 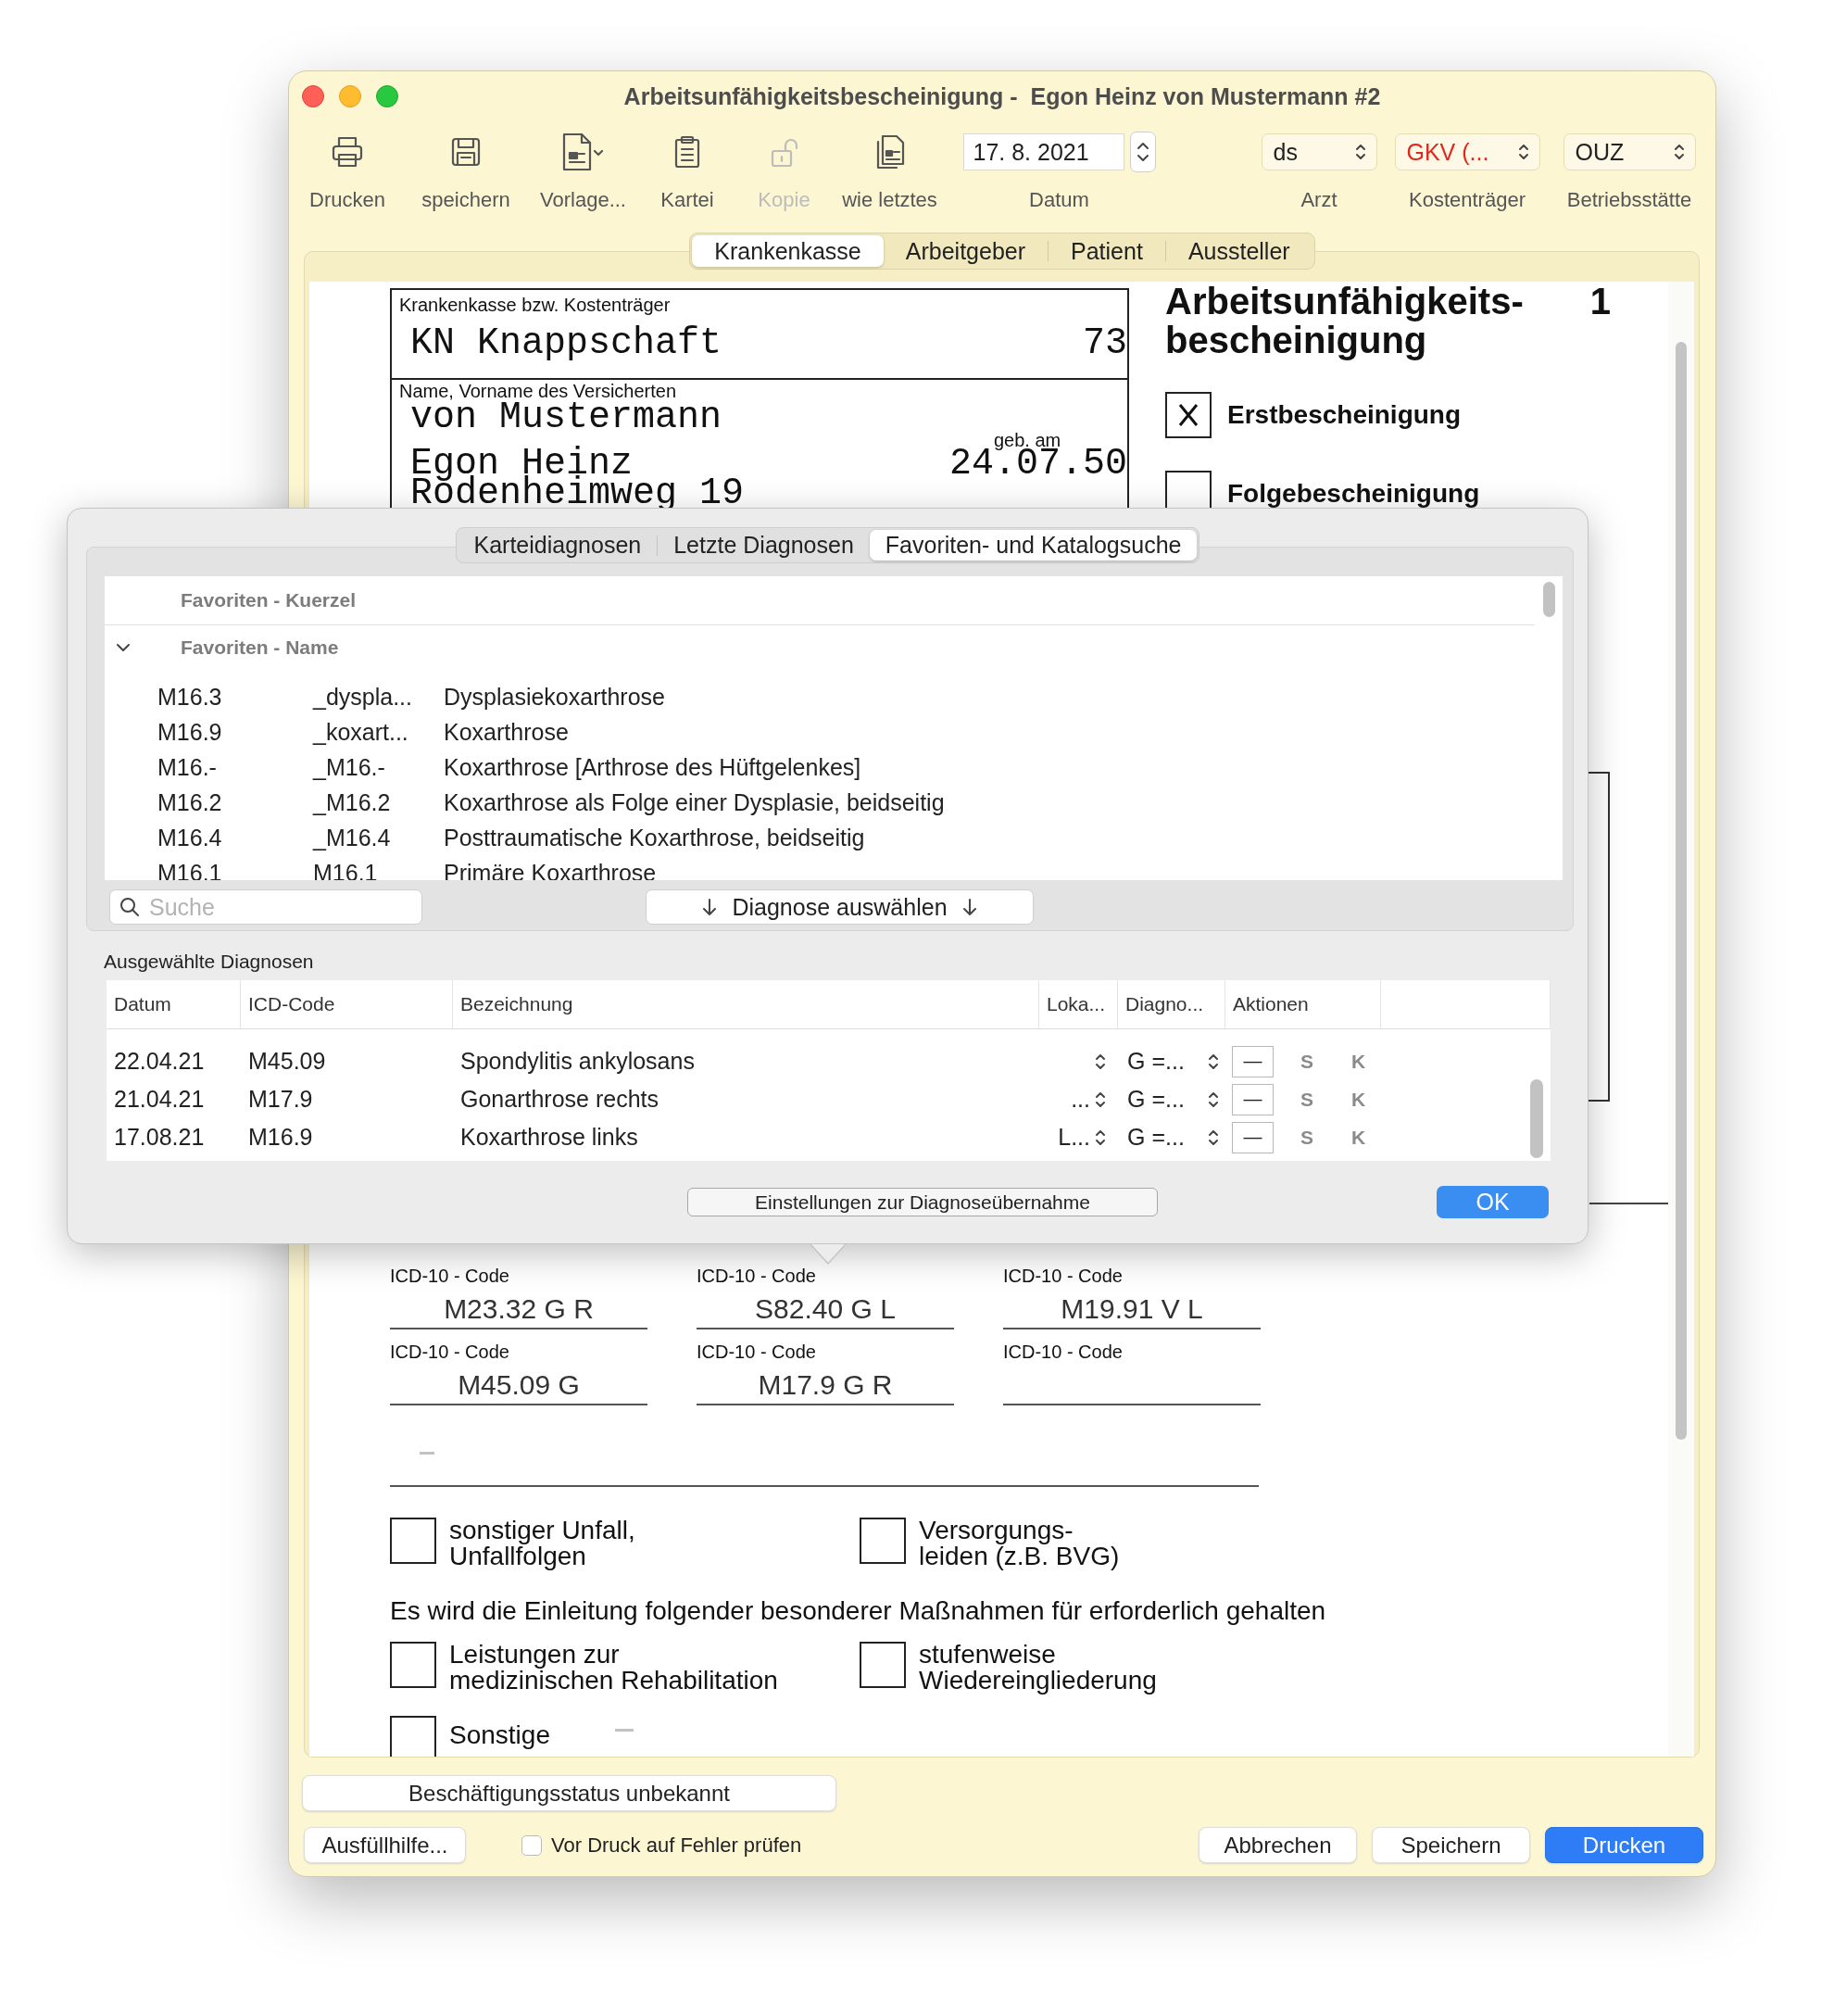 What do you see at coordinates (1105, 343) in the screenshot?
I see `insurer-code: 73` at bounding box center [1105, 343].